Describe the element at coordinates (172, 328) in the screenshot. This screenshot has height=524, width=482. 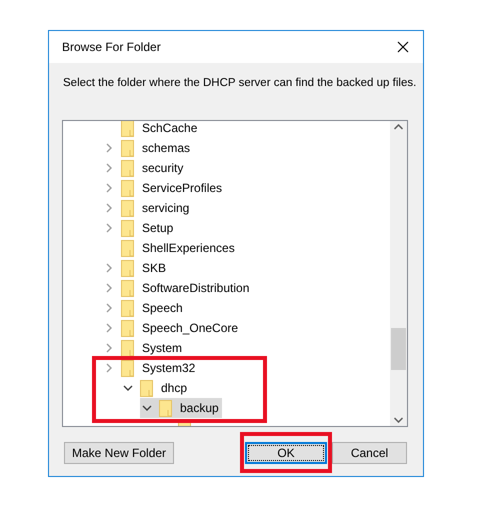
I see `tree-item: Speech_OneCore` at that location.